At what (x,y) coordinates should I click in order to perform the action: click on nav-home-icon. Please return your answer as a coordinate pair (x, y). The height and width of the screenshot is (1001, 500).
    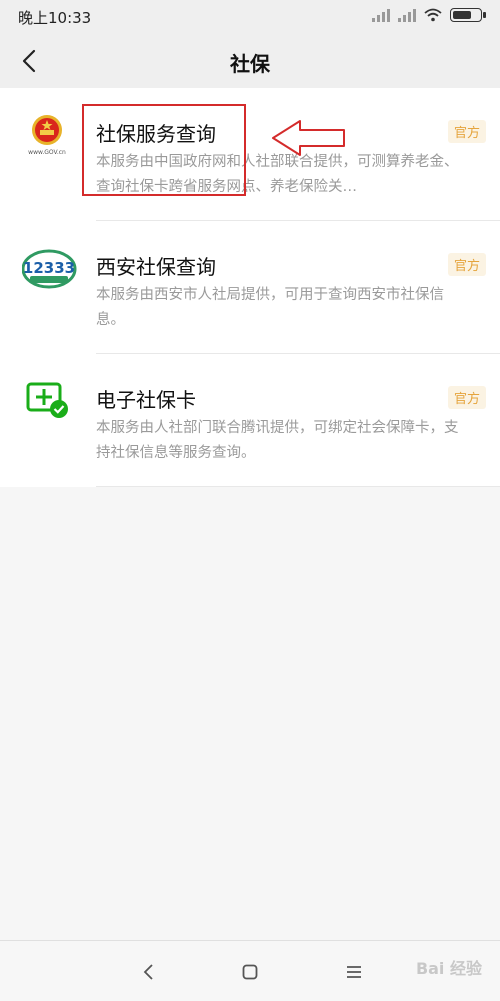
    Looking at the image, I should click on (250, 972).